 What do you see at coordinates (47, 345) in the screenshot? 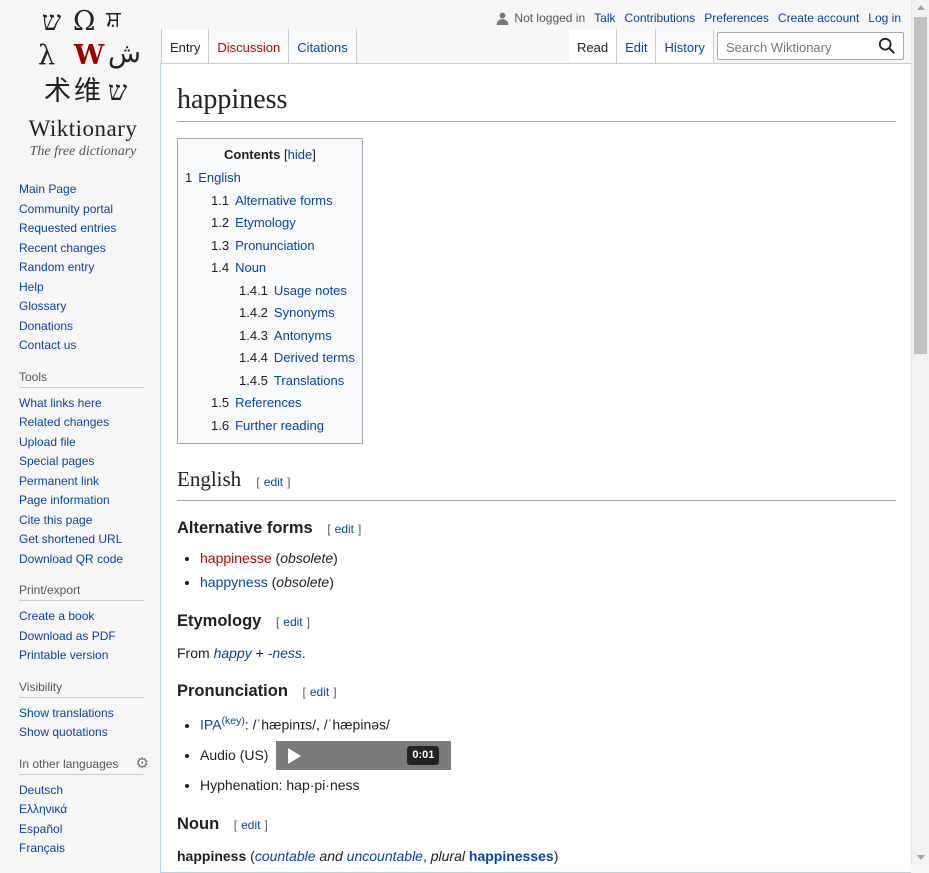
I see `sidebar-item-contact-us: Contact us` at bounding box center [47, 345].